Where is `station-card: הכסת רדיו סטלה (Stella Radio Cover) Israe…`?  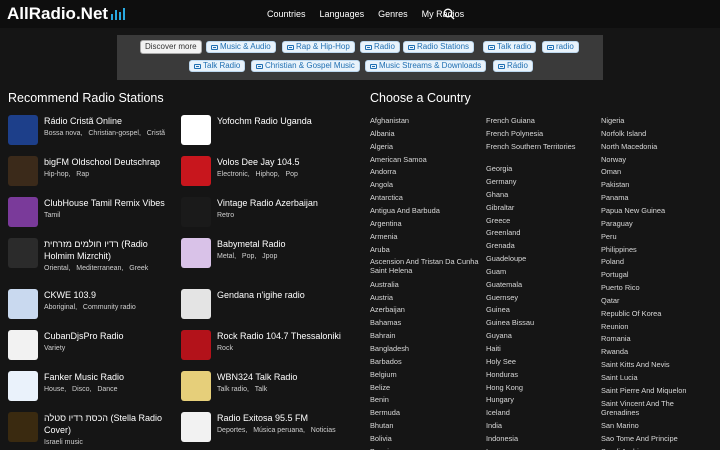
station-card: הכסת רדיו סטלה (Stella Radio Cover) Israe… is located at coordinates (94, 431).